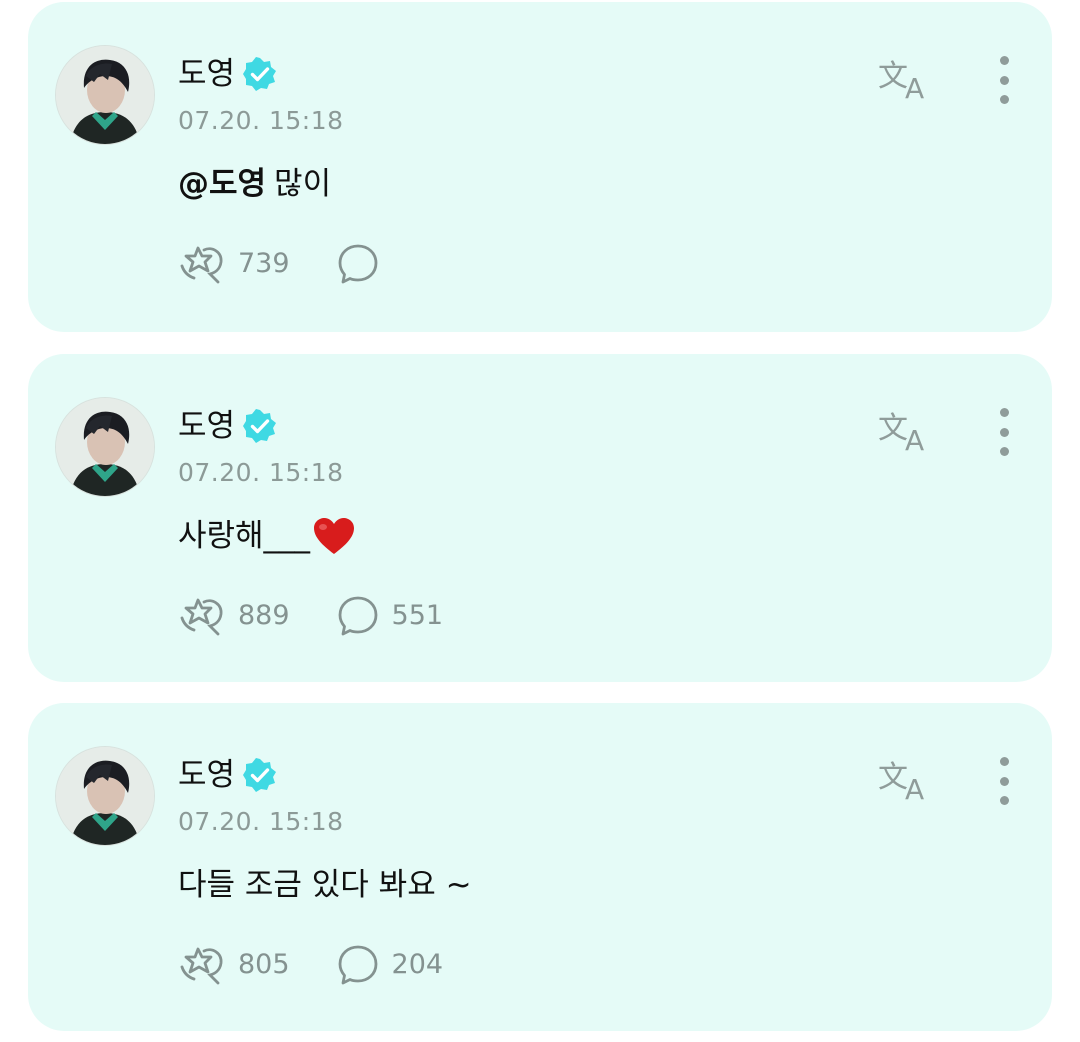 This screenshot has width=1080, height=1042. What do you see at coordinates (264, 263) in the screenshot?
I see `like-count: 739` at bounding box center [264, 263].